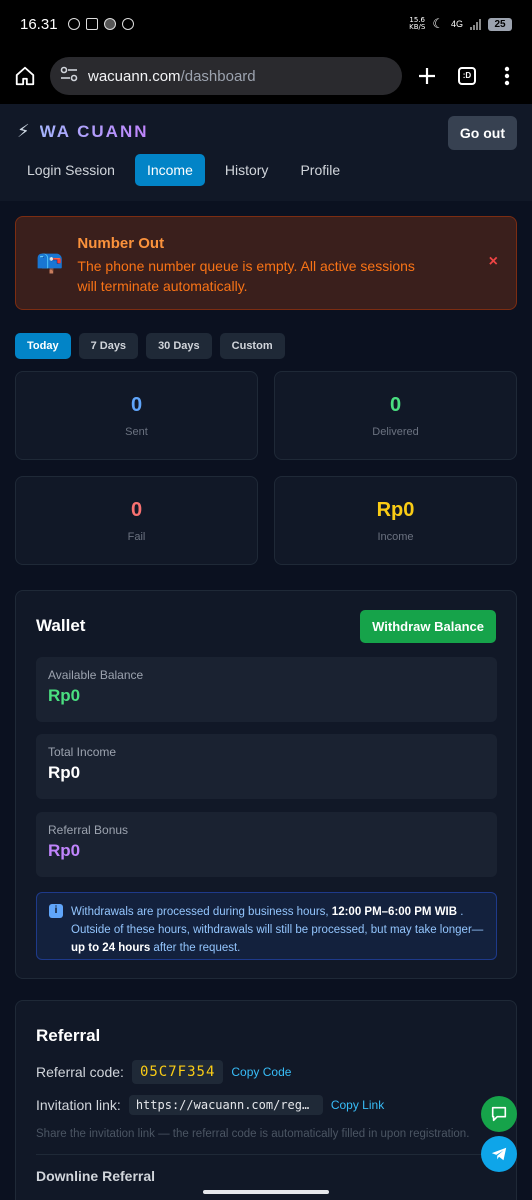 Image resolution: width=532 pixels, height=1200 pixels. Describe the element at coordinates (261, 1072) in the screenshot. I see `copy-code-link: Copy Code` at that location.